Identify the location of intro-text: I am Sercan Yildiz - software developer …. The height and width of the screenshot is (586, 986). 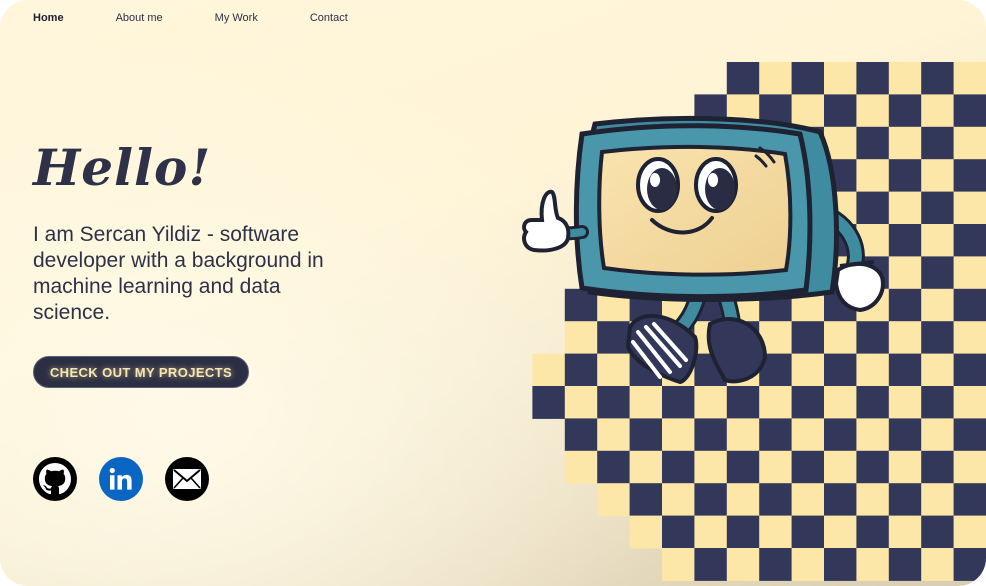
(178, 273).